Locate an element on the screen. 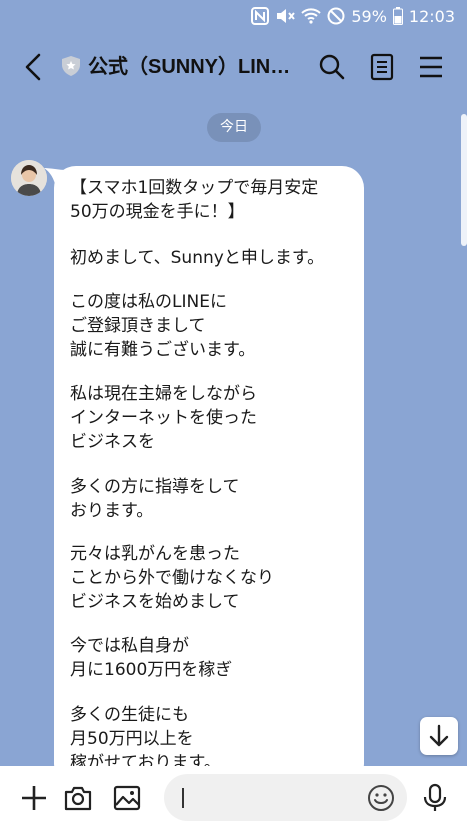 The width and height of the screenshot is (467, 831). wifi-icon is located at coordinates (311, 16).